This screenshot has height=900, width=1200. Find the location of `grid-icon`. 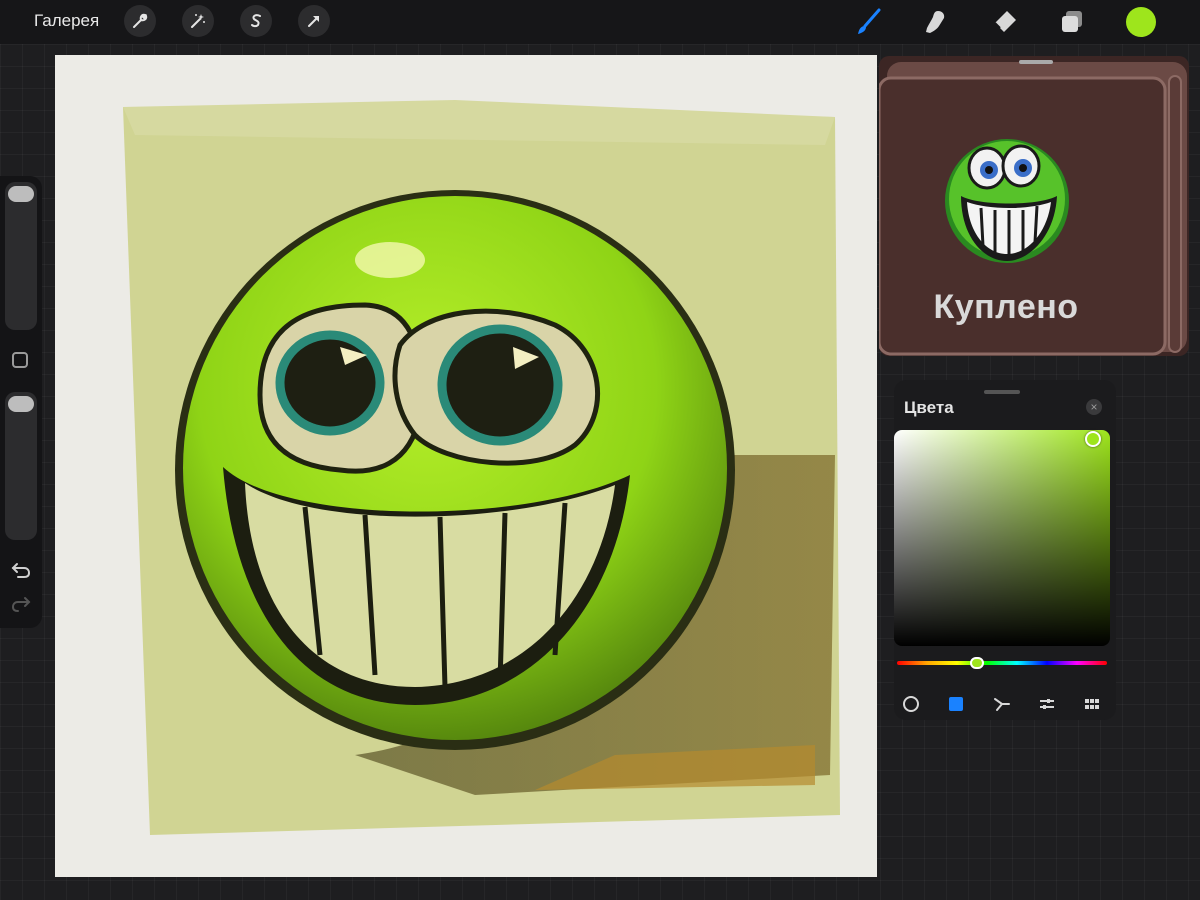

grid-icon is located at coordinates (1092, 704).